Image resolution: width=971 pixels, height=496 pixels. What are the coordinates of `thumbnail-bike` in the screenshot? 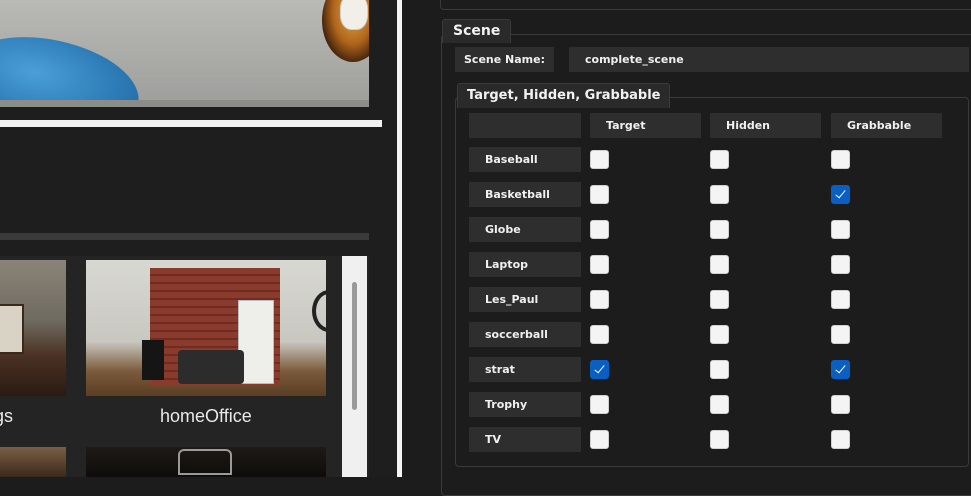 It's located at (319, 311).